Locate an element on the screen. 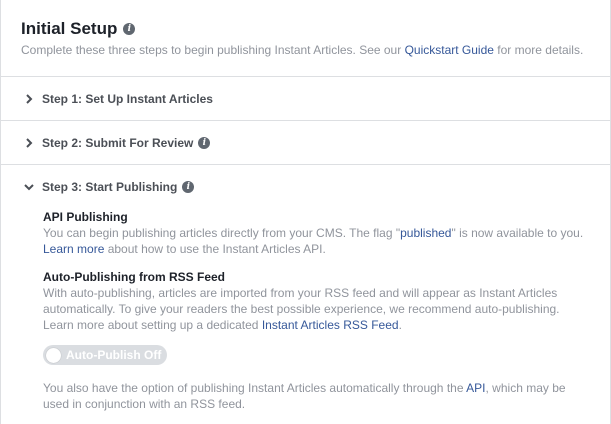 Image resolution: width=611 pixels, height=424 pixels. step-1-label: Step 1: Set Up Instant Articles is located at coordinates (127, 98).